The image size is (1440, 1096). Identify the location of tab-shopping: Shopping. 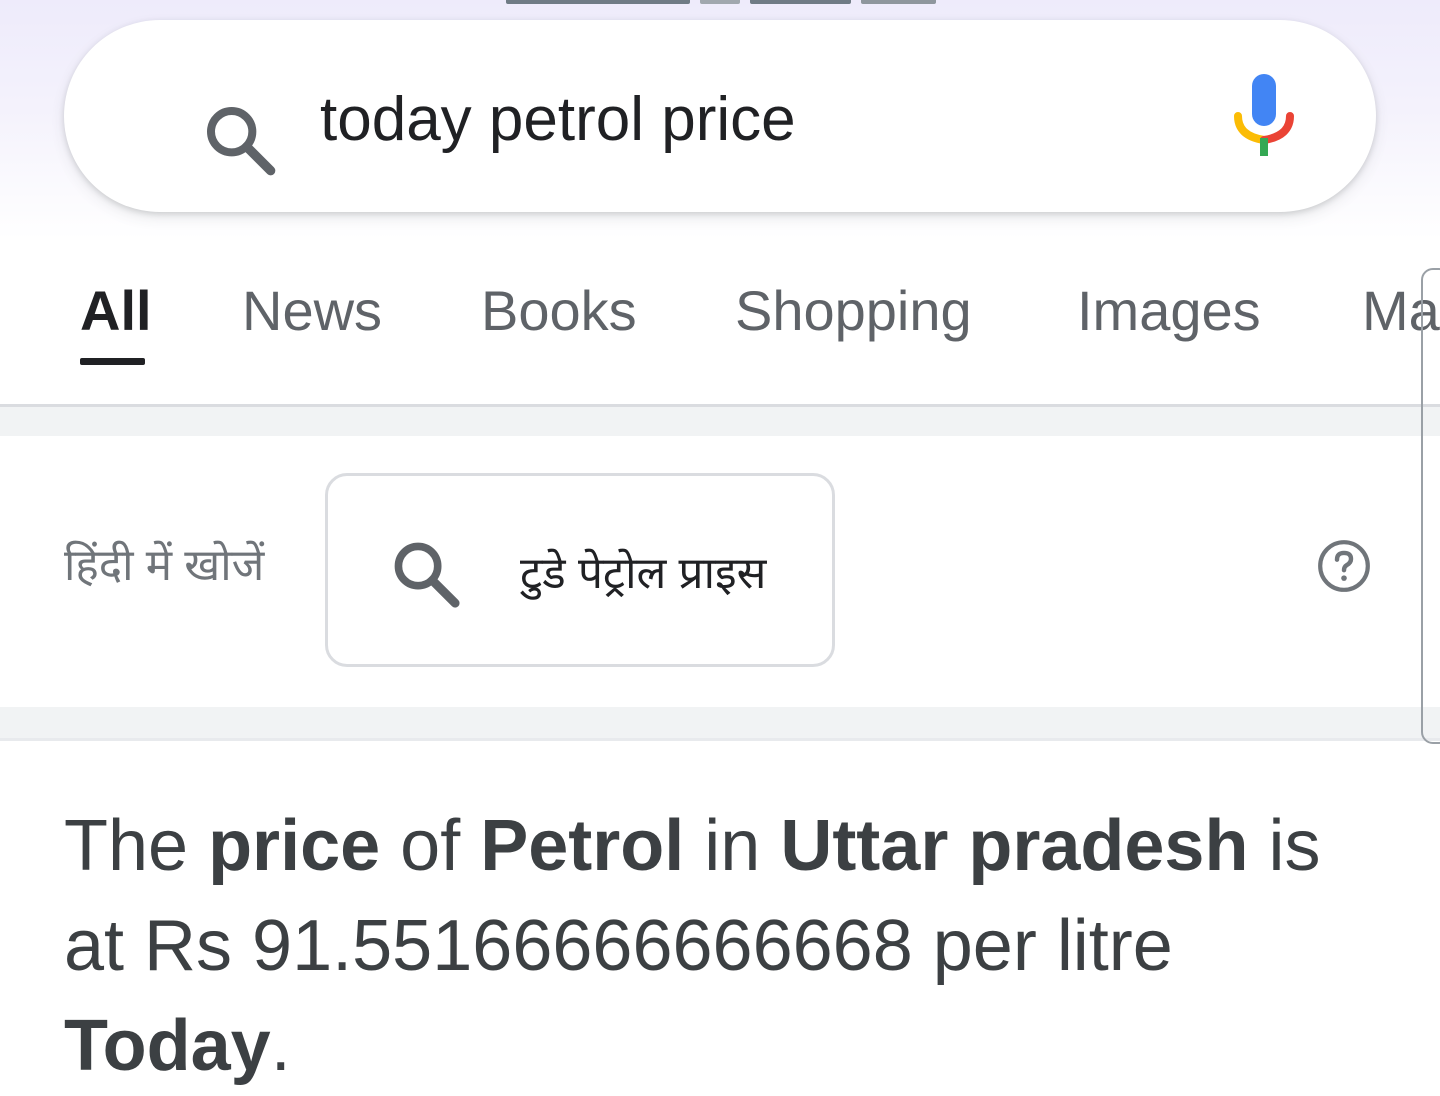
(853, 311).